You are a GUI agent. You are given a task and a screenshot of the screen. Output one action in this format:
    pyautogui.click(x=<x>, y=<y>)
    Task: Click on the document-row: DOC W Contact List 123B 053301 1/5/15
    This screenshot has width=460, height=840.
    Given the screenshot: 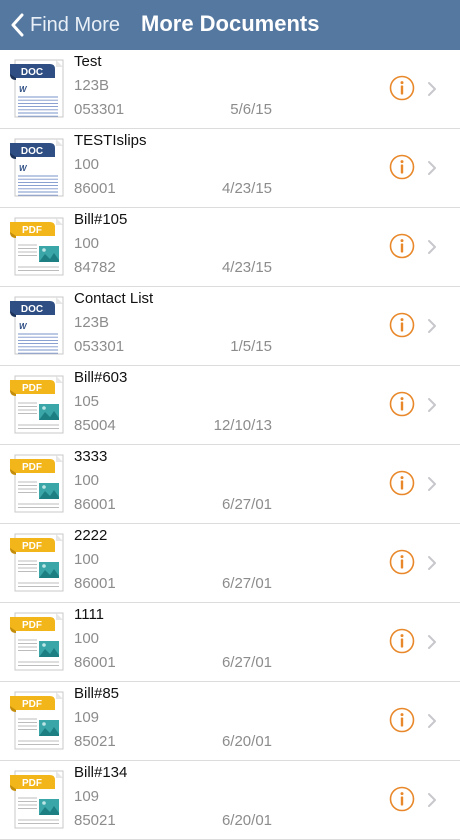 What is the action you would take?
    pyautogui.click(x=230, y=326)
    